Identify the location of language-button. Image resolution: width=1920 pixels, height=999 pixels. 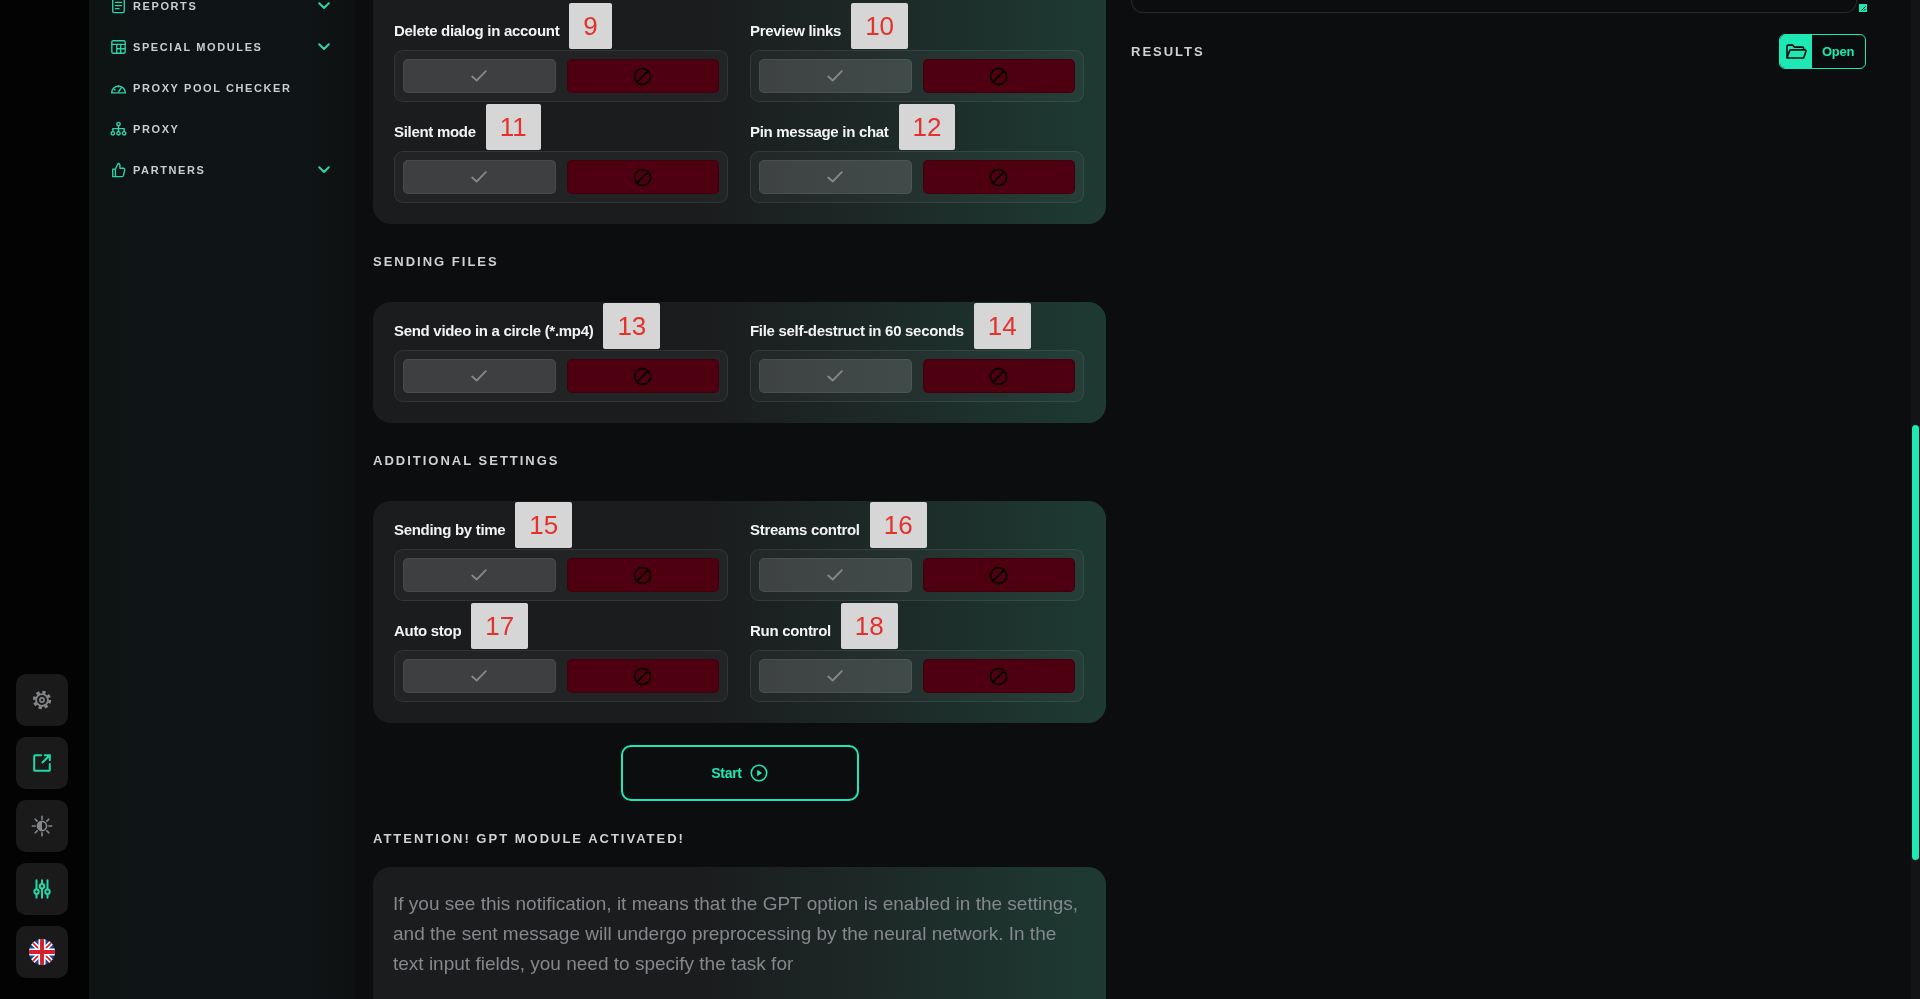
(42, 952).